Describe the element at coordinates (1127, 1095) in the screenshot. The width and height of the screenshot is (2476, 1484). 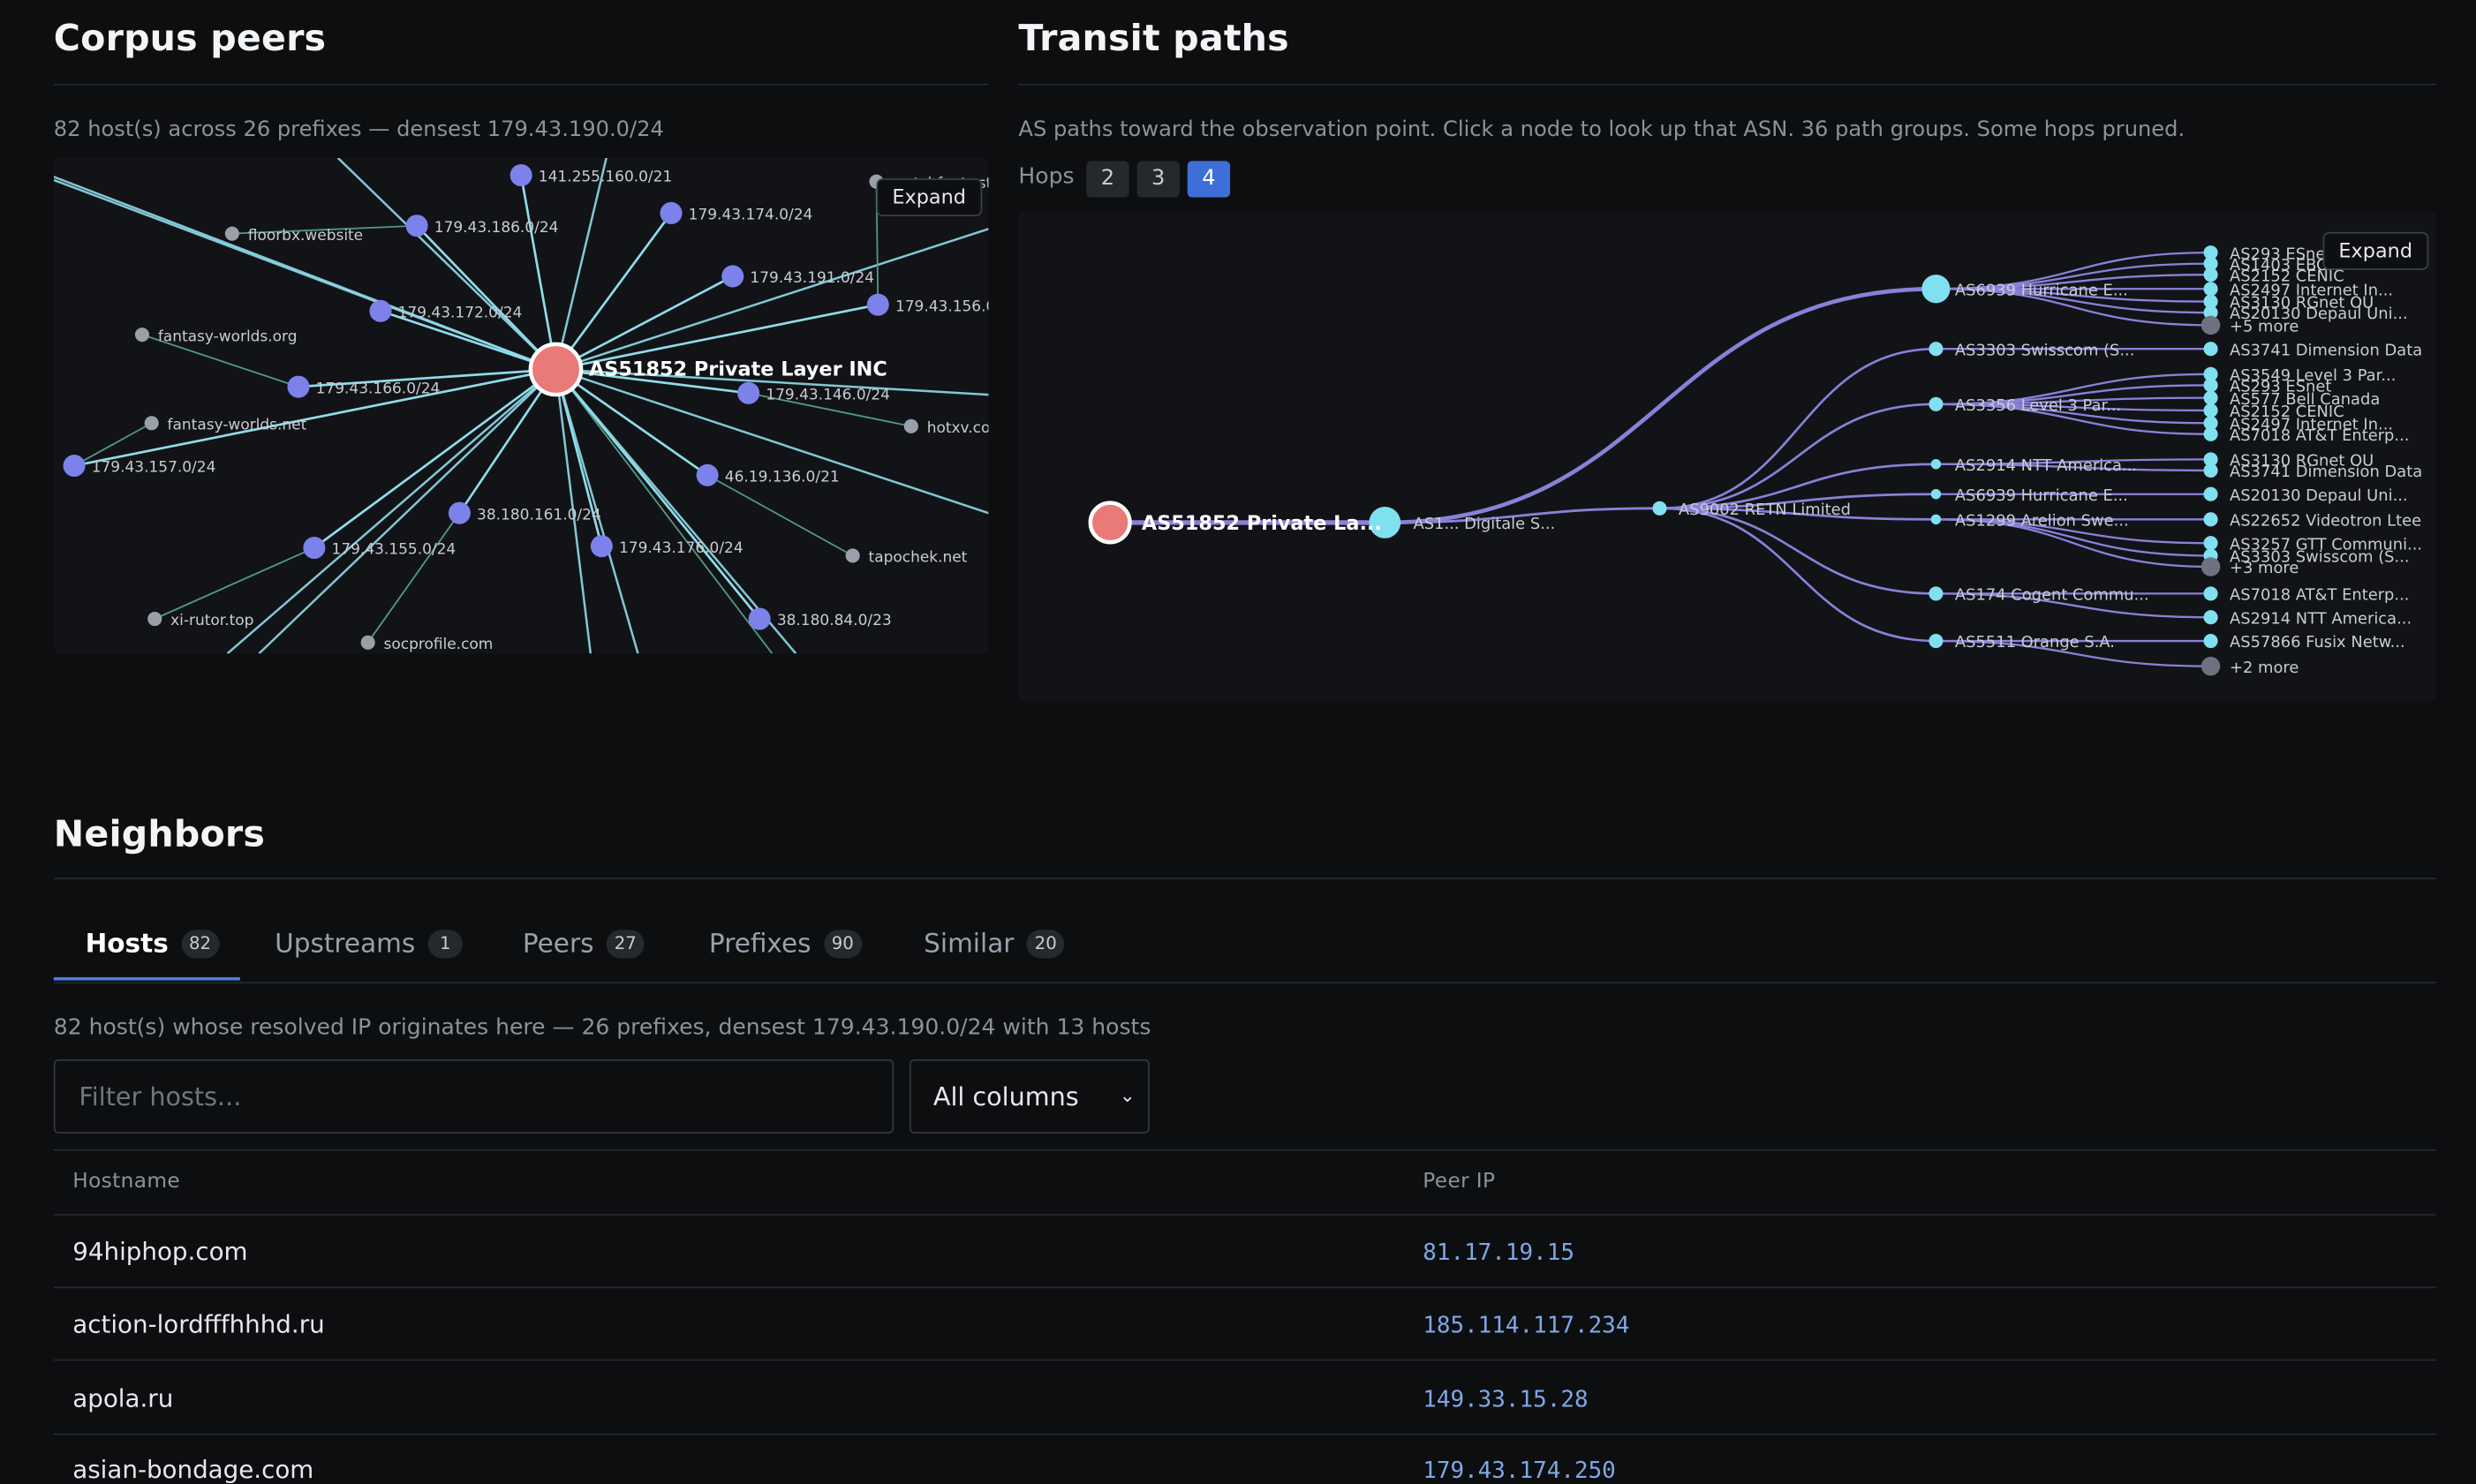
I see `chevron-down-icon: ⌄` at that location.